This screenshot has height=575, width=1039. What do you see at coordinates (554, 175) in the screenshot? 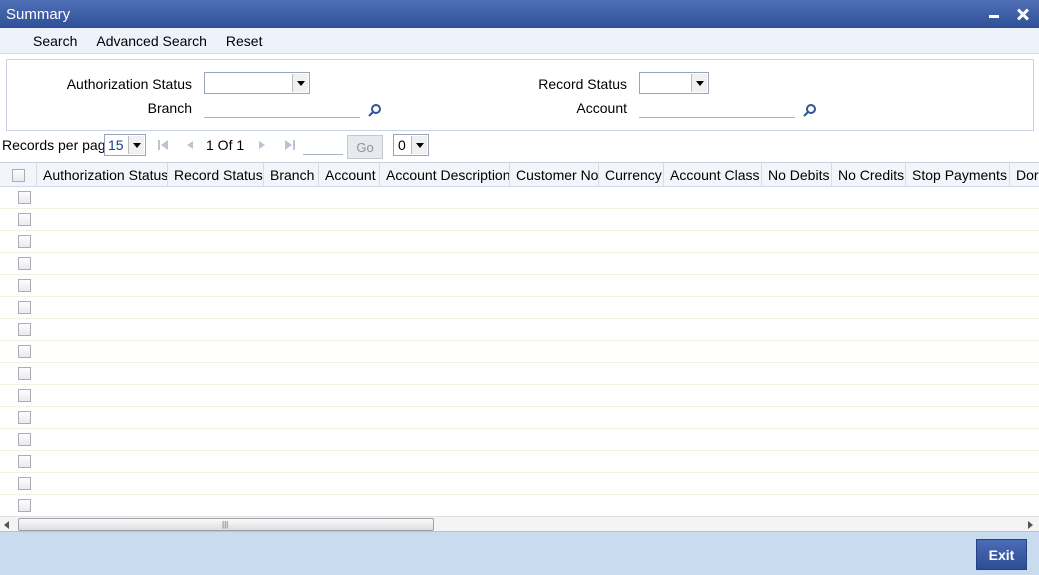
I see `column-header: Customer No` at bounding box center [554, 175].